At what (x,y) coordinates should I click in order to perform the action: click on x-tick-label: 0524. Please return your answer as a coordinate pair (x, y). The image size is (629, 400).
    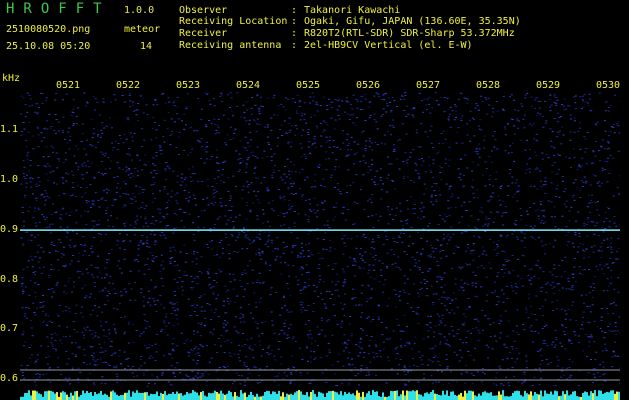
    Looking at the image, I should click on (248, 85).